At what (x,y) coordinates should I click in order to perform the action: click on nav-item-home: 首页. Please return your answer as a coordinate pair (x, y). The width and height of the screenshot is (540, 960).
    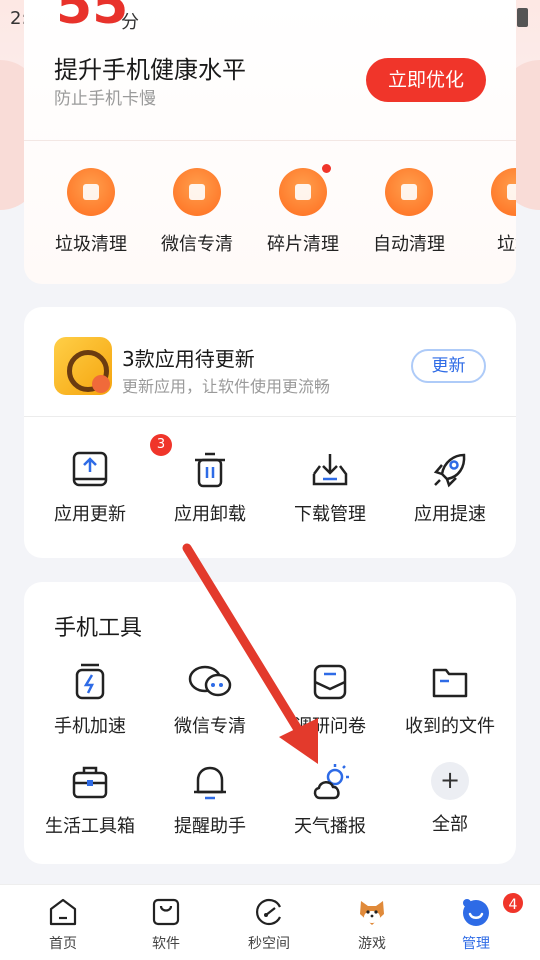
    Looking at the image, I should click on (63, 925).